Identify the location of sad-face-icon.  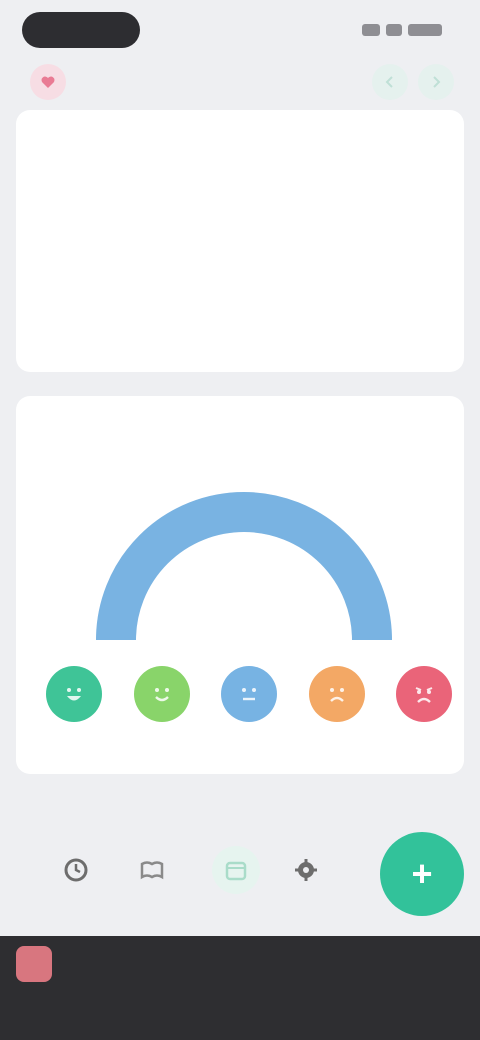
(336, 695).